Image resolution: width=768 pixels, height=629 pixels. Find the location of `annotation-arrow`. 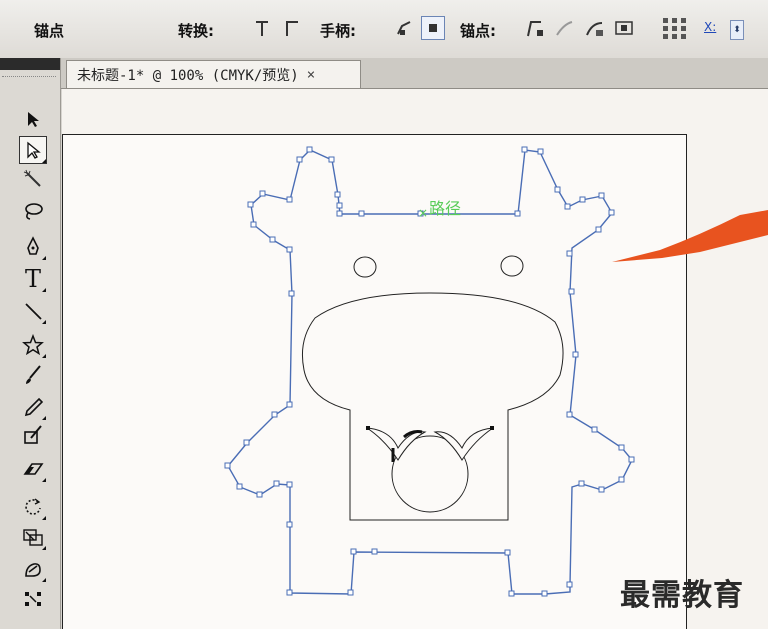

annotation-arrow is located at coordinates (690, 236).